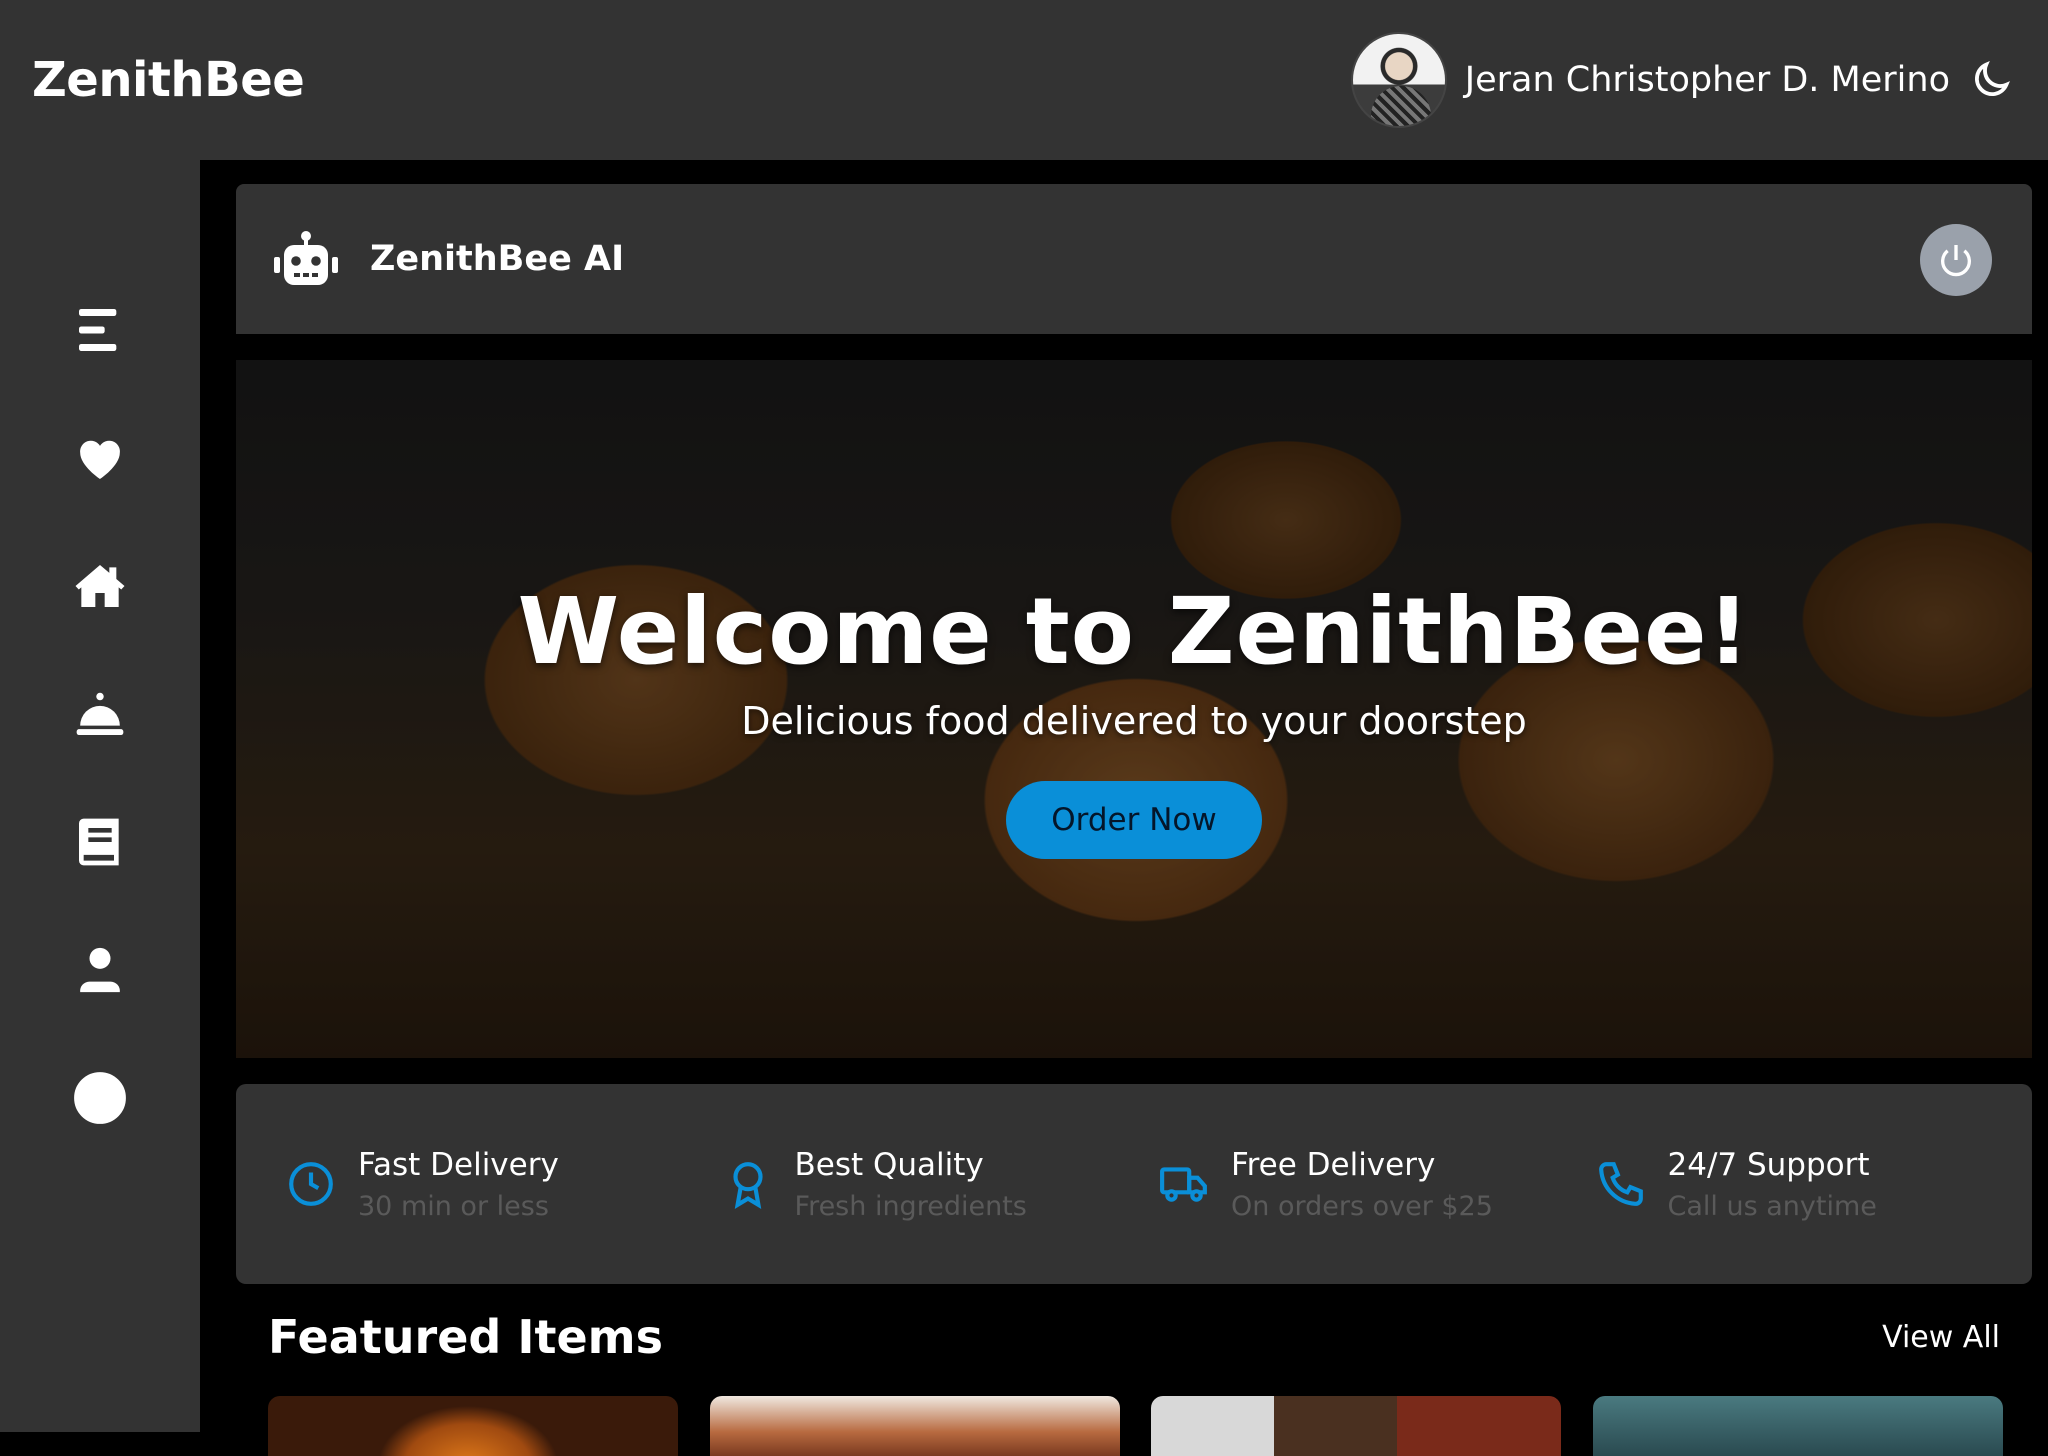 The image size is (2048, 1456). Describe the element at coordinates (453, 1206) in the screenshot. I see `feature-desc: 30 min or less` at that location.